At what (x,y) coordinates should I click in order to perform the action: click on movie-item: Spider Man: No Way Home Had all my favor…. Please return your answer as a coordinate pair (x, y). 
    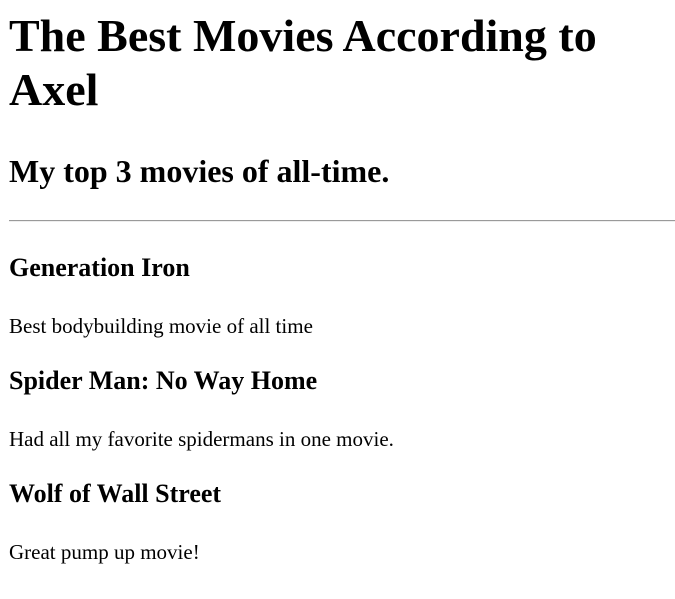
    Looking at the image, I should click on (337, 408).